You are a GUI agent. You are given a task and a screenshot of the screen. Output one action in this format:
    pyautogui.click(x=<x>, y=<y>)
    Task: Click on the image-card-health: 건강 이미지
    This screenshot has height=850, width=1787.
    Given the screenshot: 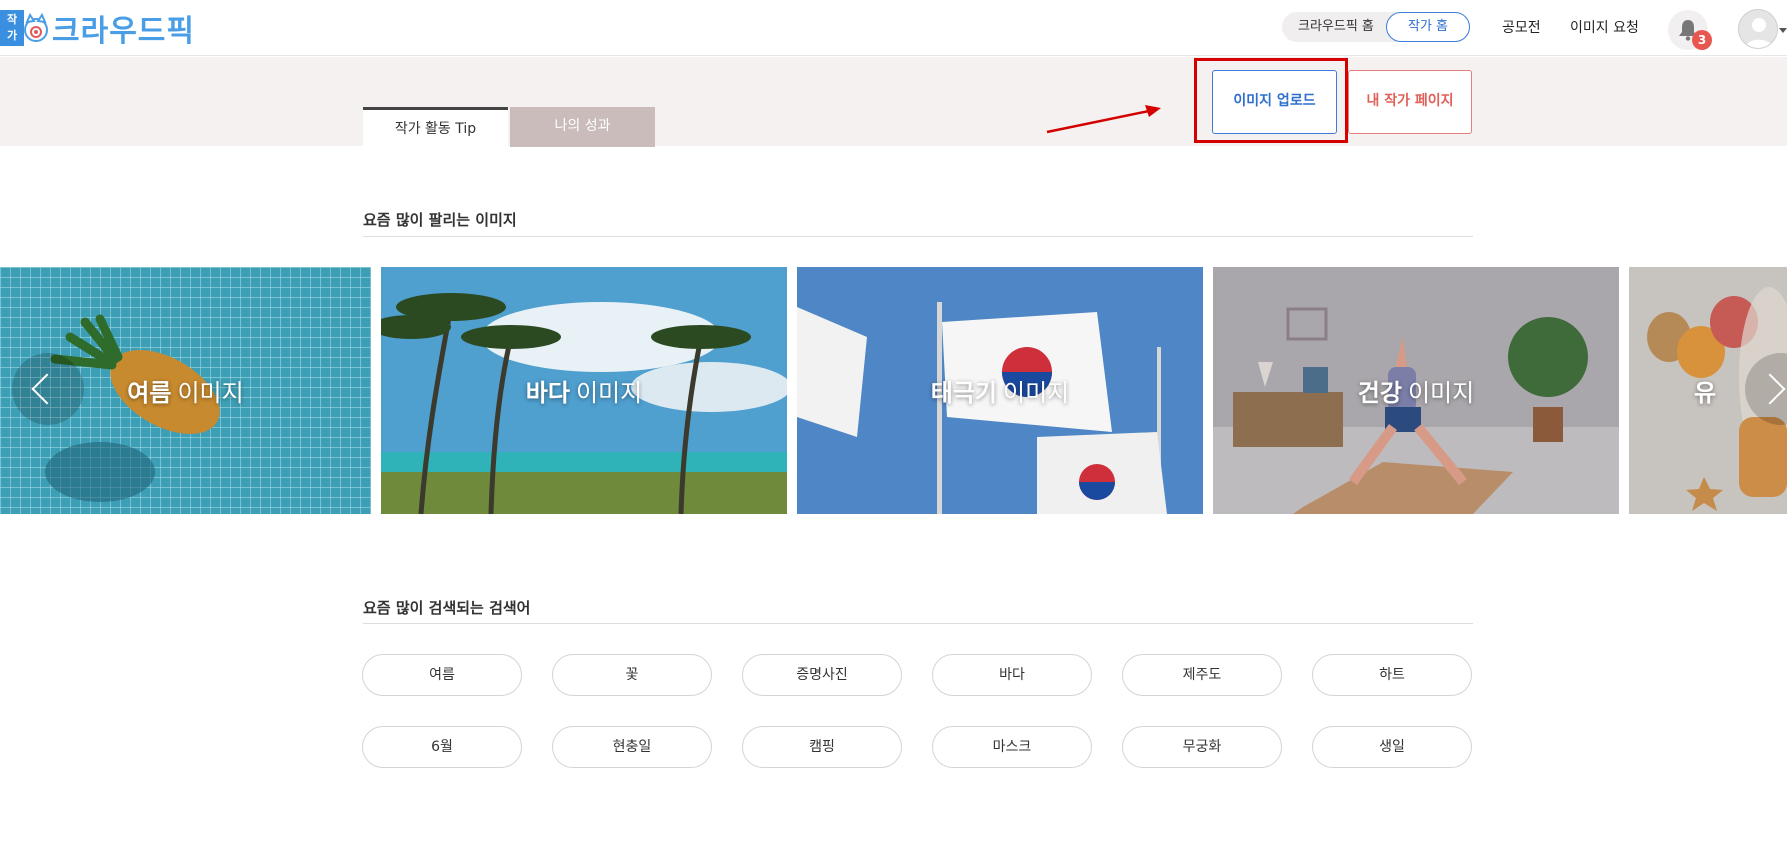 What is the action you would take?
    pyautogui.click(x=1416, y=390)
    